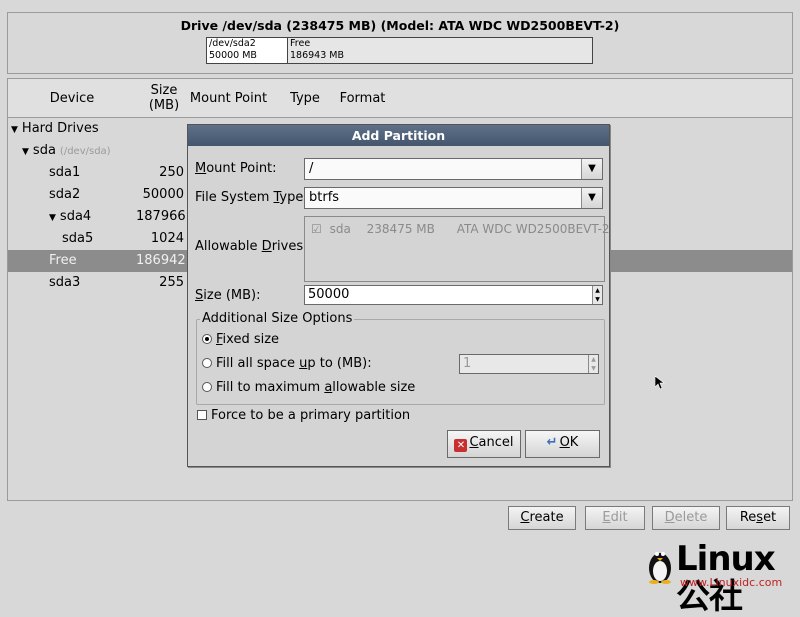 This screenshot has width=800, height=617. I want to click on size-spinbox: 50000 ▲ ▼, so click(453, 295).